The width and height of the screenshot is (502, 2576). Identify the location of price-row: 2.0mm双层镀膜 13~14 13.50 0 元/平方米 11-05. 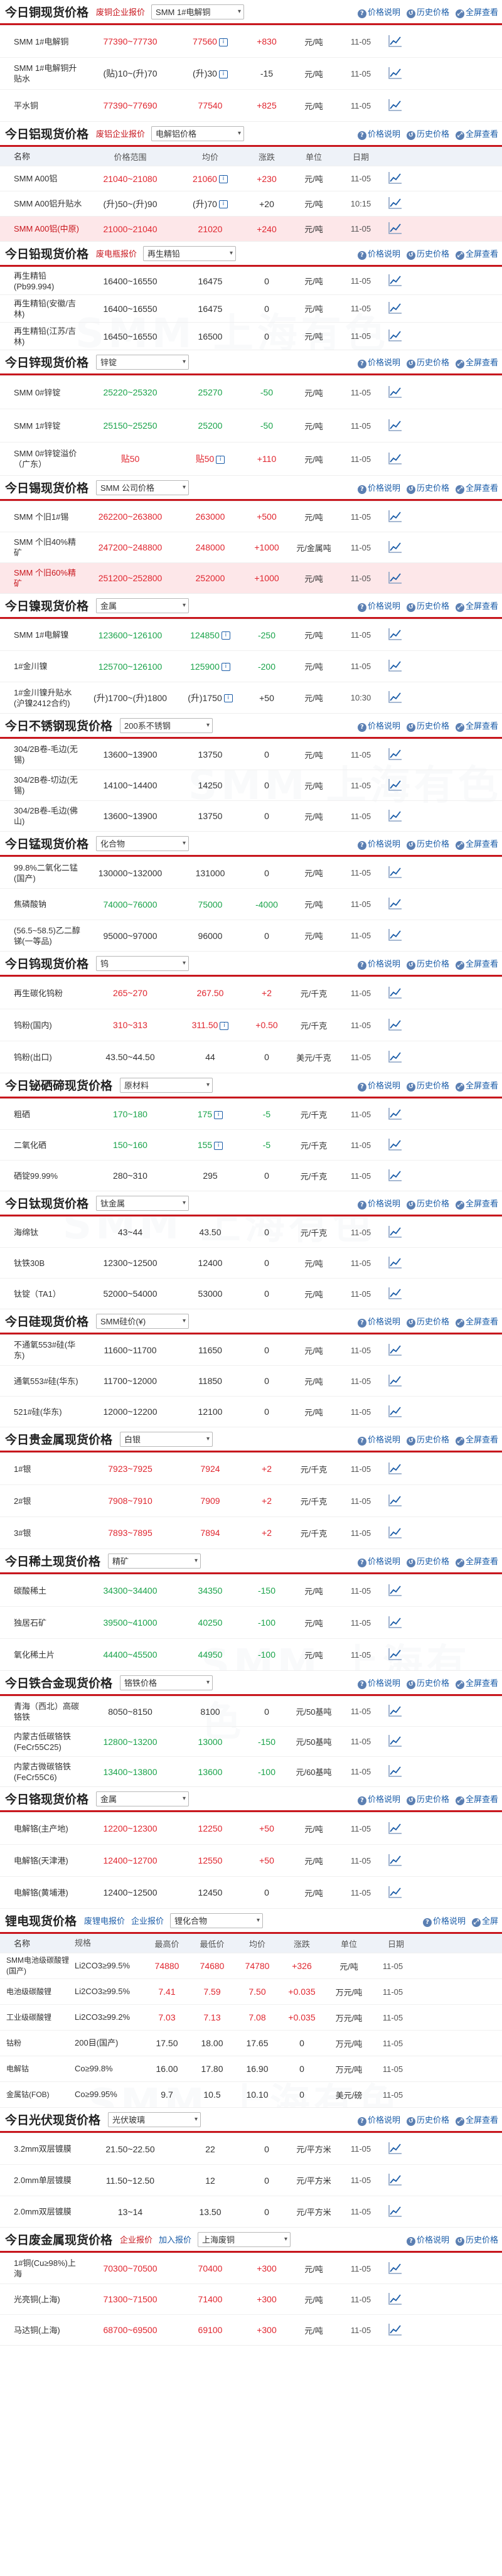
(251, 2211).